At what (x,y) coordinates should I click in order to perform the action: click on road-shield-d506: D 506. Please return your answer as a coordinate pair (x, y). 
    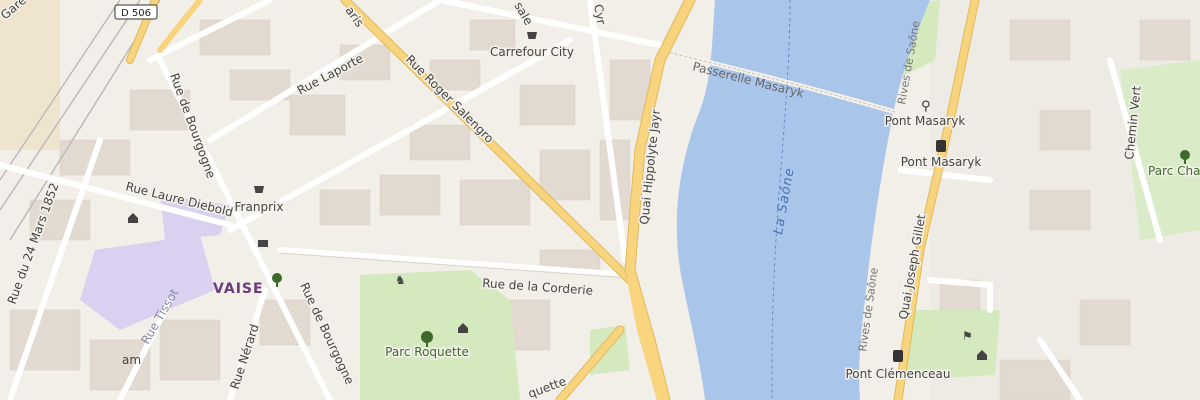
    Looking at the image, I should click on (136, 12).